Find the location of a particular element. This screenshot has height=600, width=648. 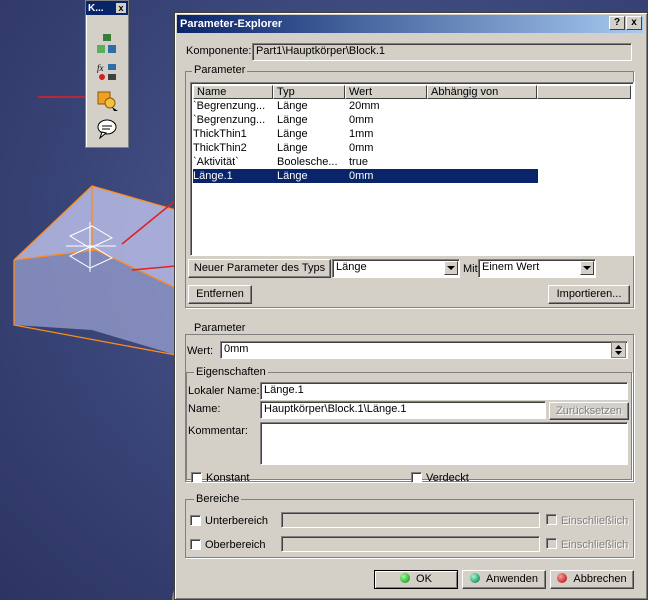

wert-spinner is located at coordinates (618, 350).